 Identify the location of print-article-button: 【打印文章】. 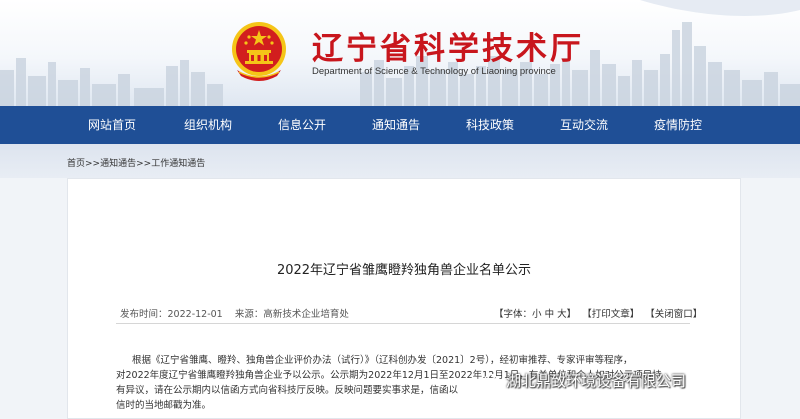
(610, 314).